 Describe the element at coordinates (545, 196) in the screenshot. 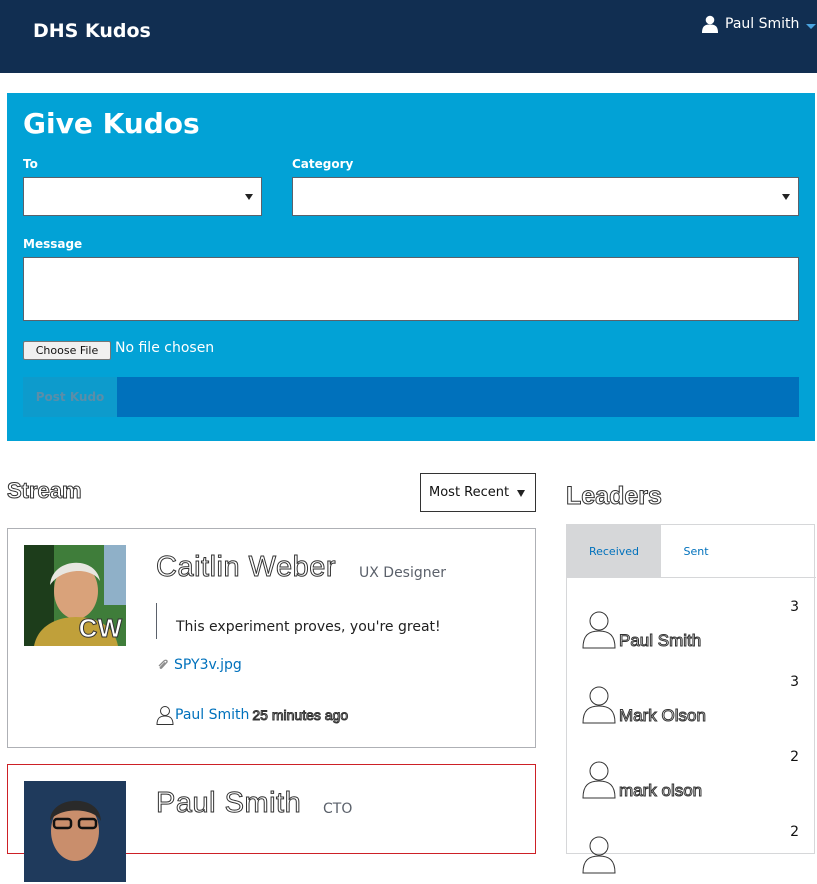

I see `category-select` at that location.